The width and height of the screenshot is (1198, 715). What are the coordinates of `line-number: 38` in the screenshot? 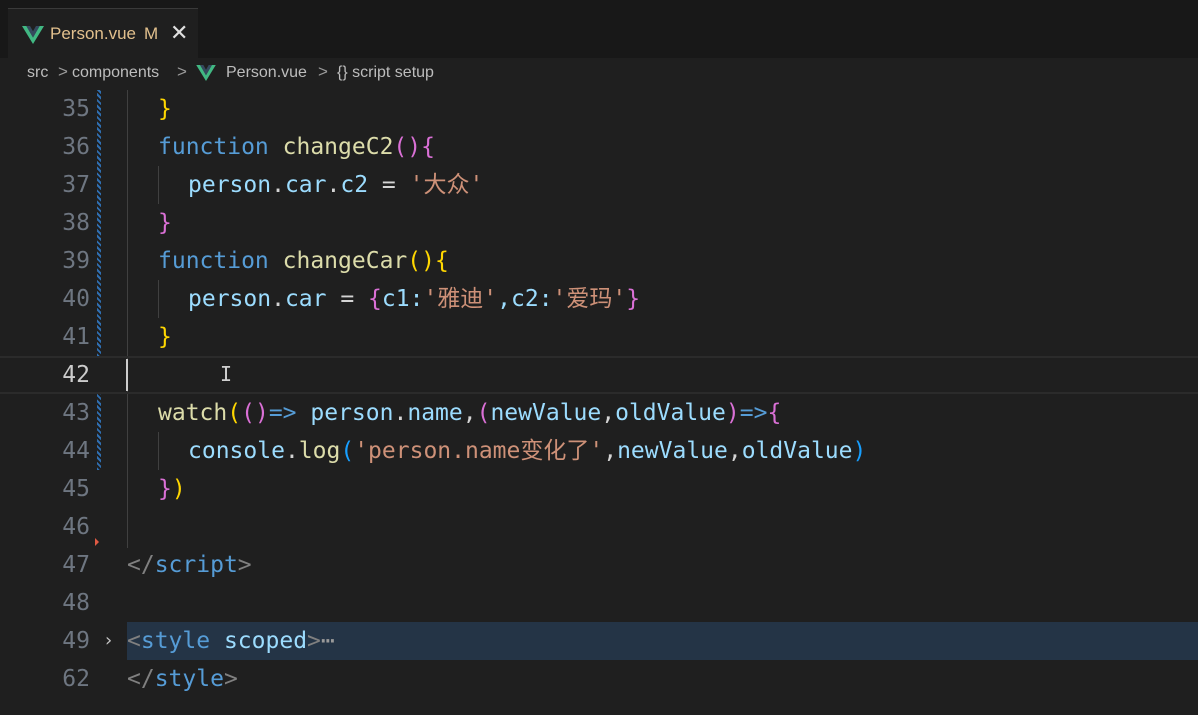 It's located at (76, 223).